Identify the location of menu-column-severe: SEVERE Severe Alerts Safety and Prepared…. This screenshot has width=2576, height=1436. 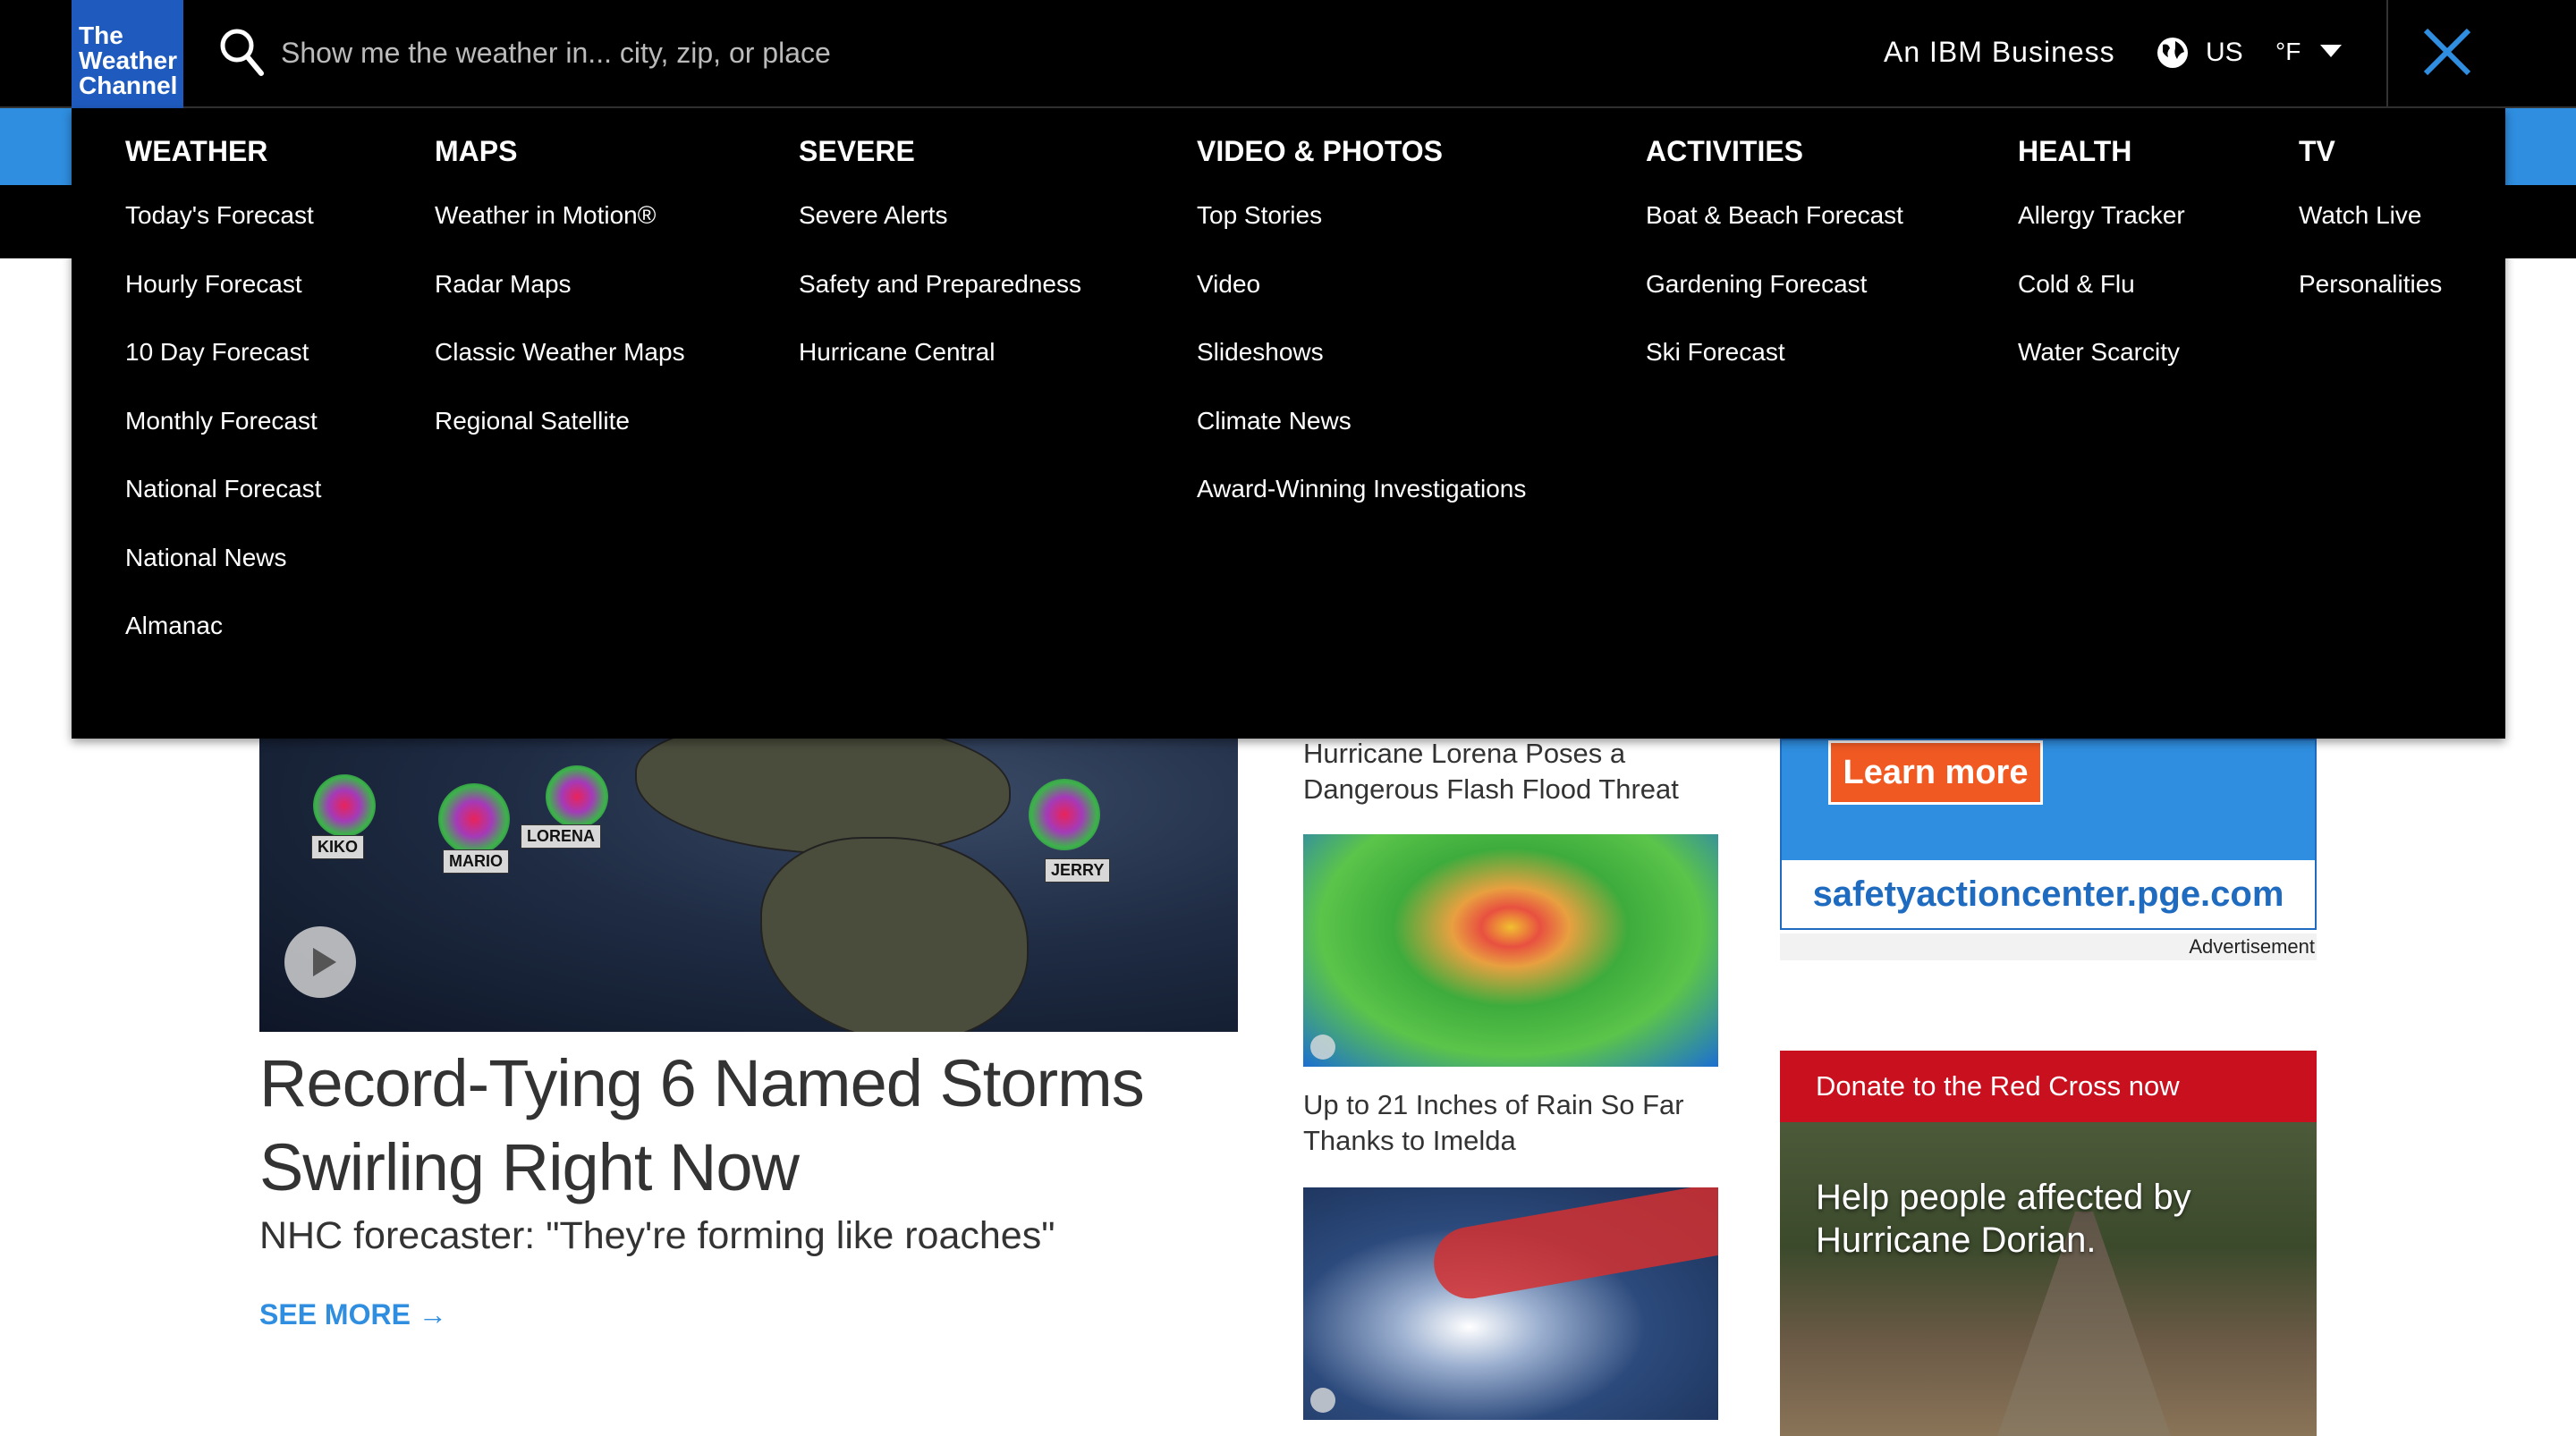
(940, 270).